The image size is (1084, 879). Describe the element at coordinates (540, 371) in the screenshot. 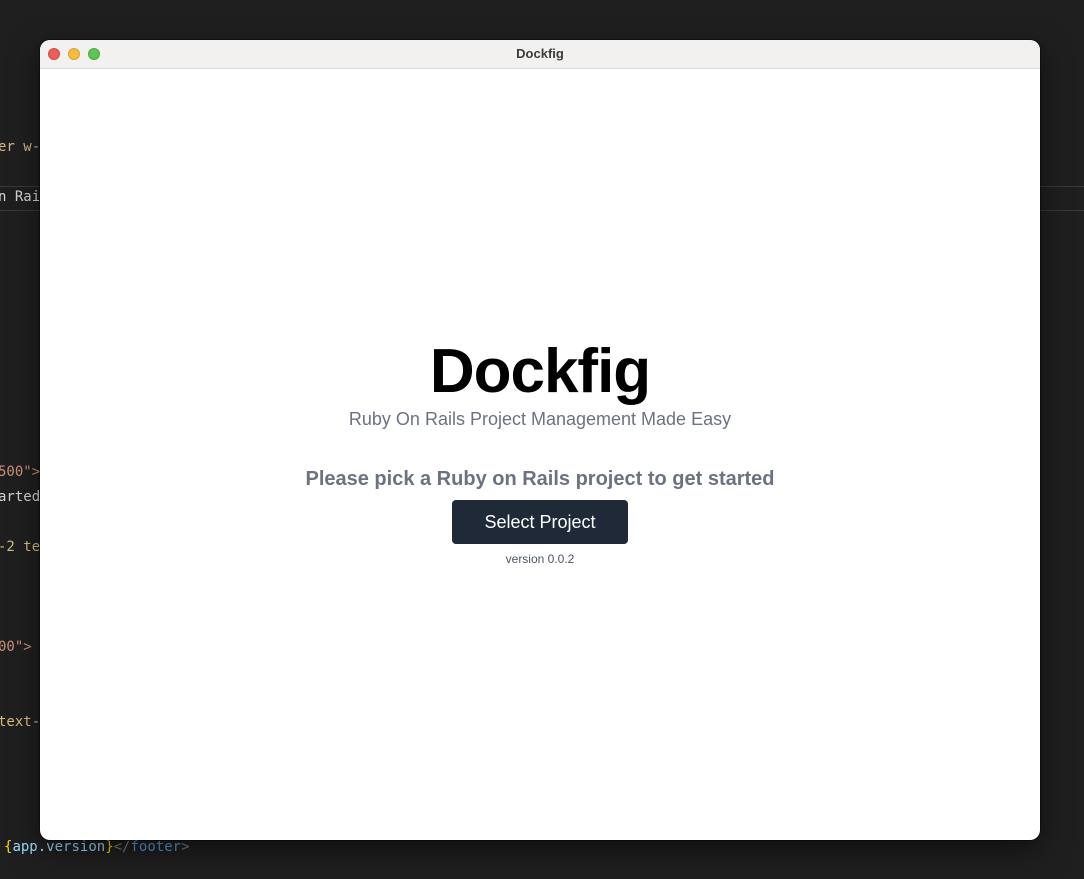

I see `app-title: Dockfig` at that location.